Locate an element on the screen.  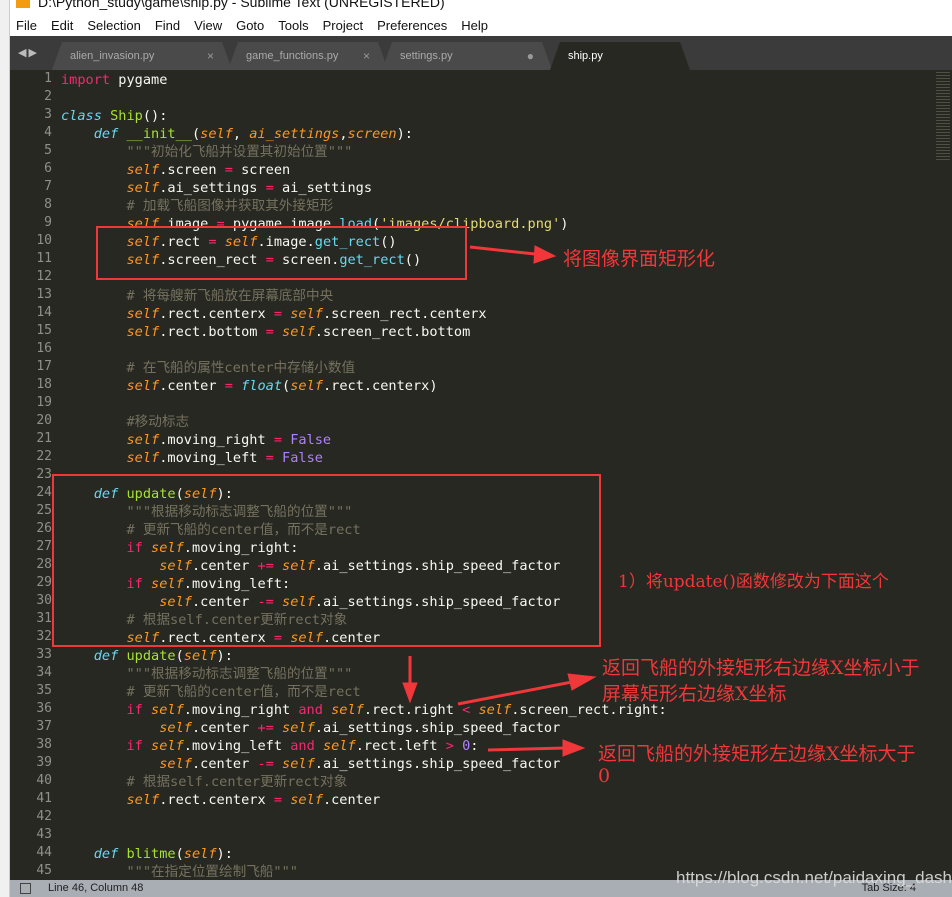
line-number: 12 is located at coordinates (44, 276).